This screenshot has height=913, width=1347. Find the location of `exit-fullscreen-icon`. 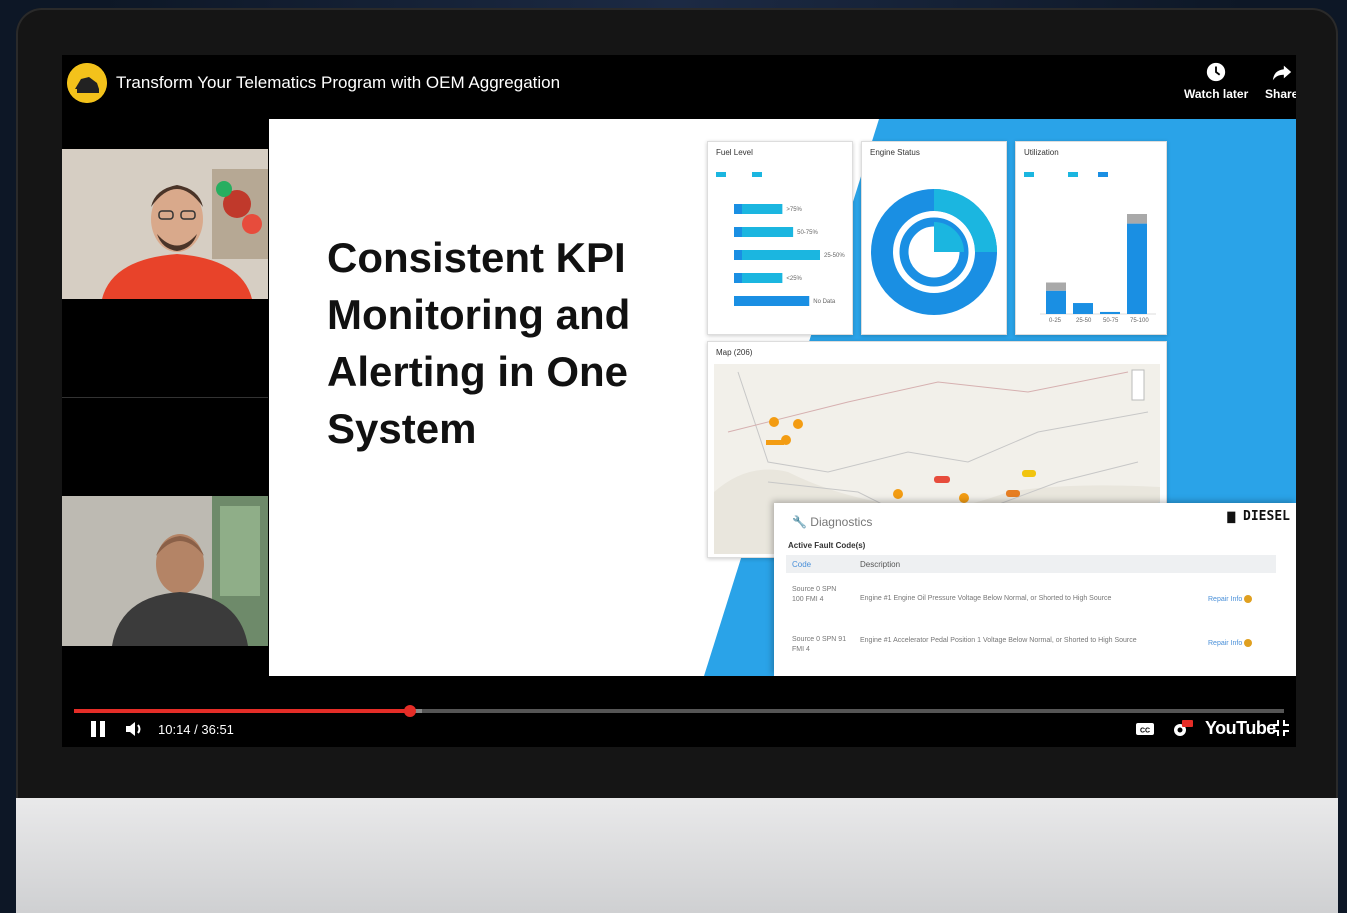

exit-fullscreen-icon is located at coordinates (1281, 728).